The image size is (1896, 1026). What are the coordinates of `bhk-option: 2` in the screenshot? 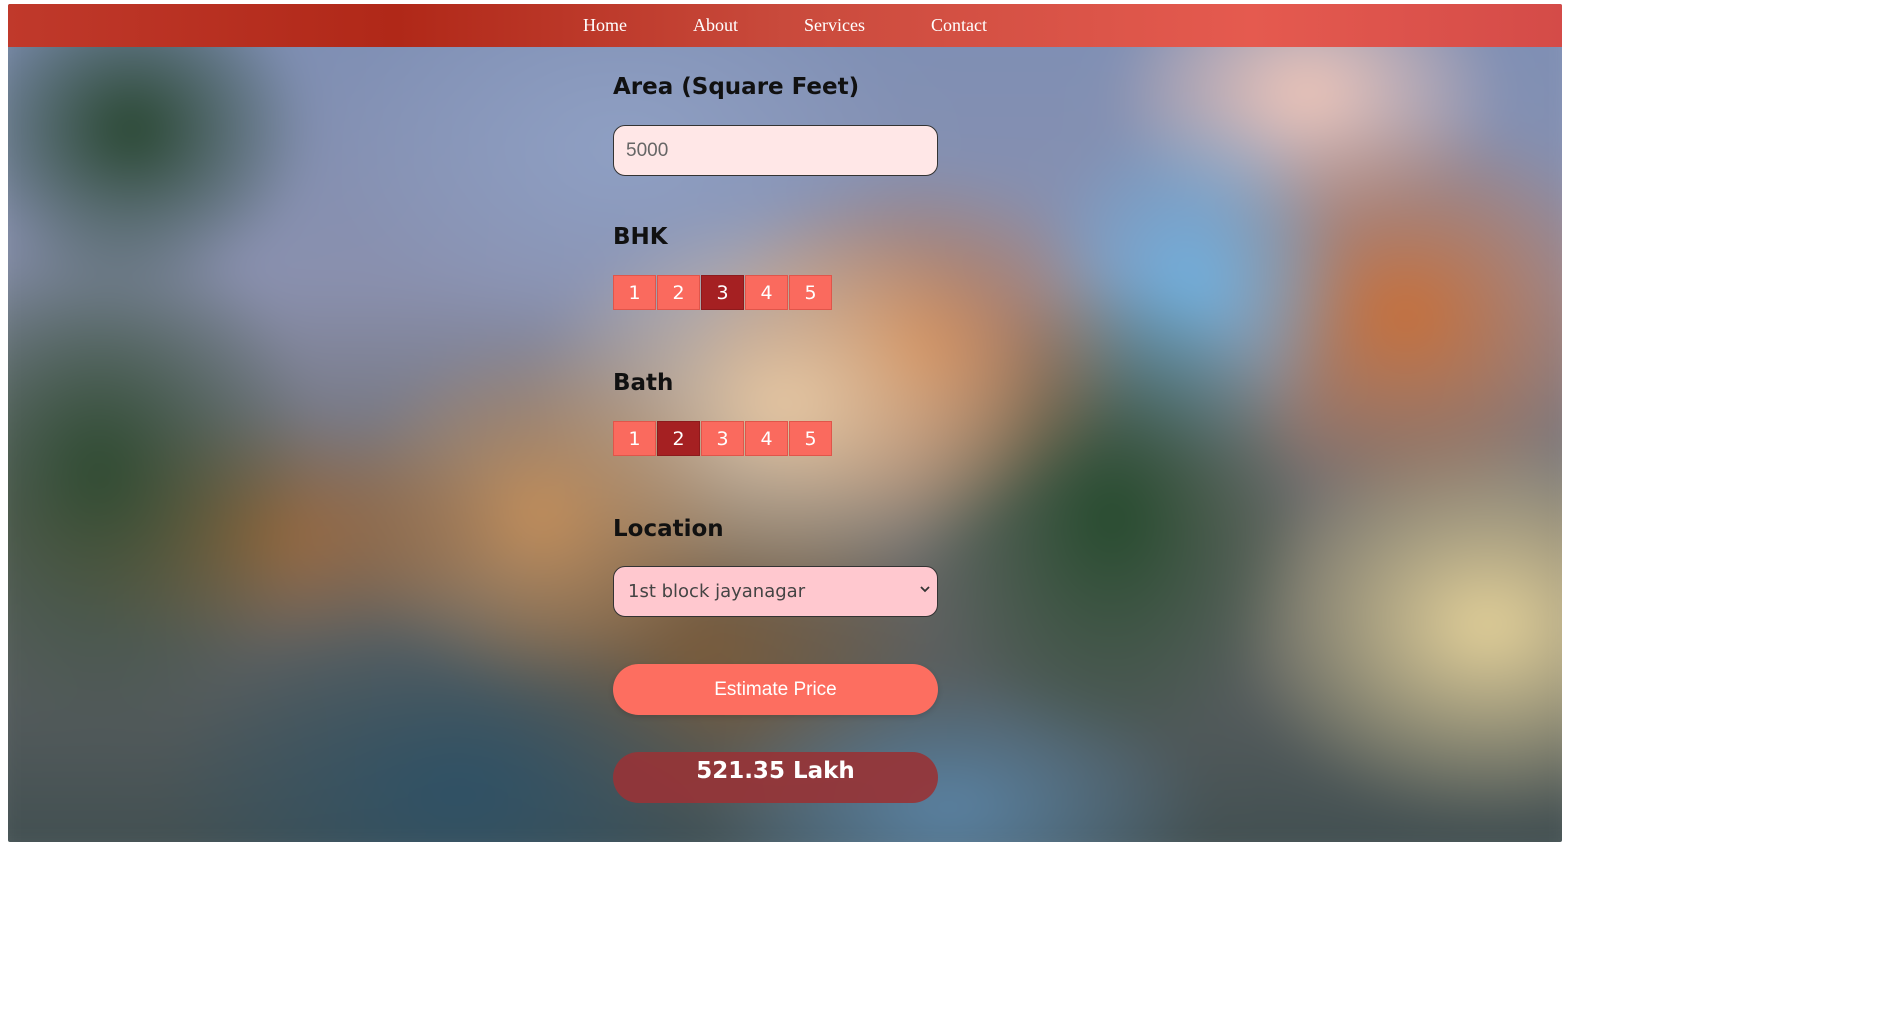 It's located at (678, 292).